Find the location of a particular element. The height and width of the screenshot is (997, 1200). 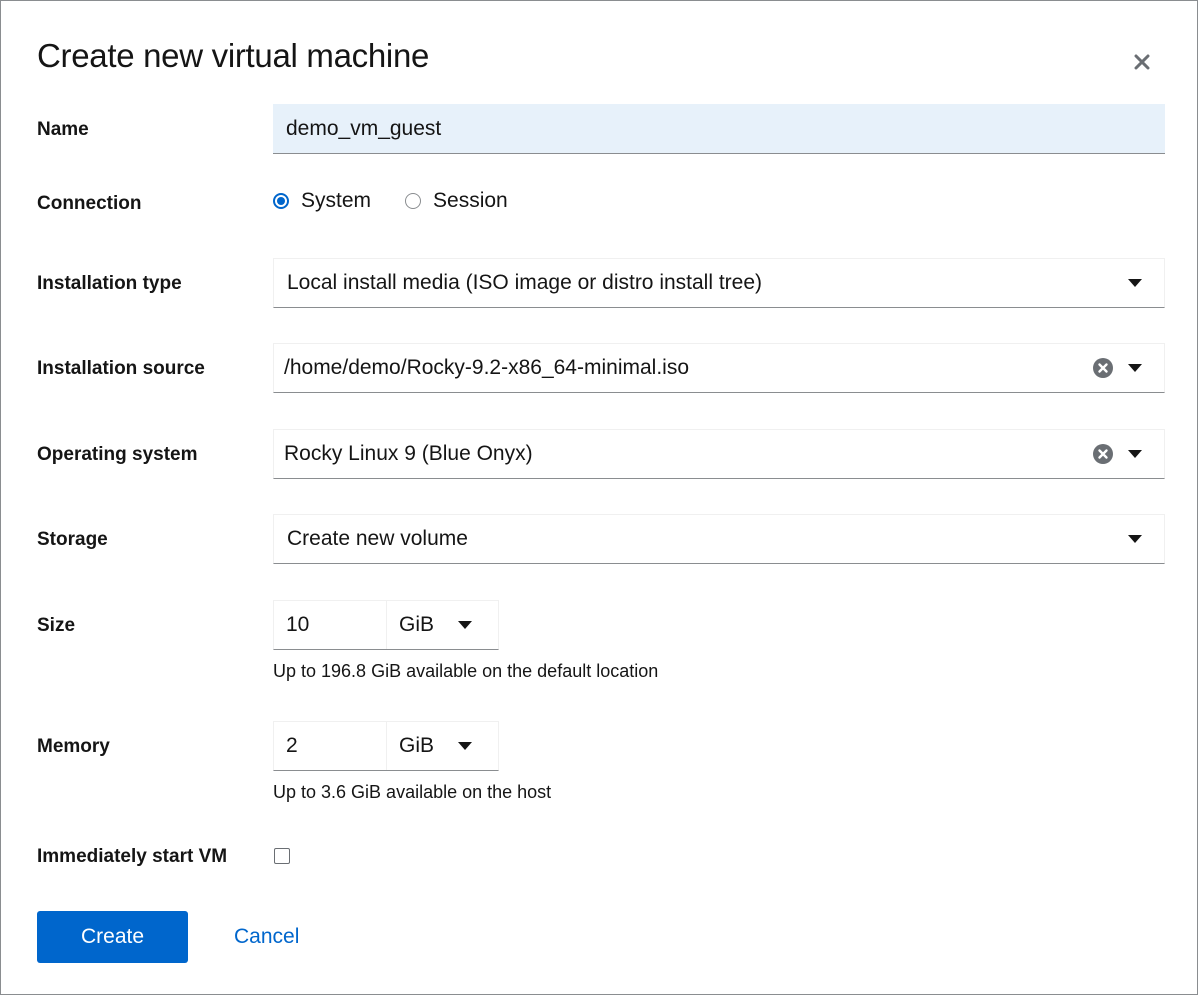

create-button: Create is located at coordinates (112, 937).